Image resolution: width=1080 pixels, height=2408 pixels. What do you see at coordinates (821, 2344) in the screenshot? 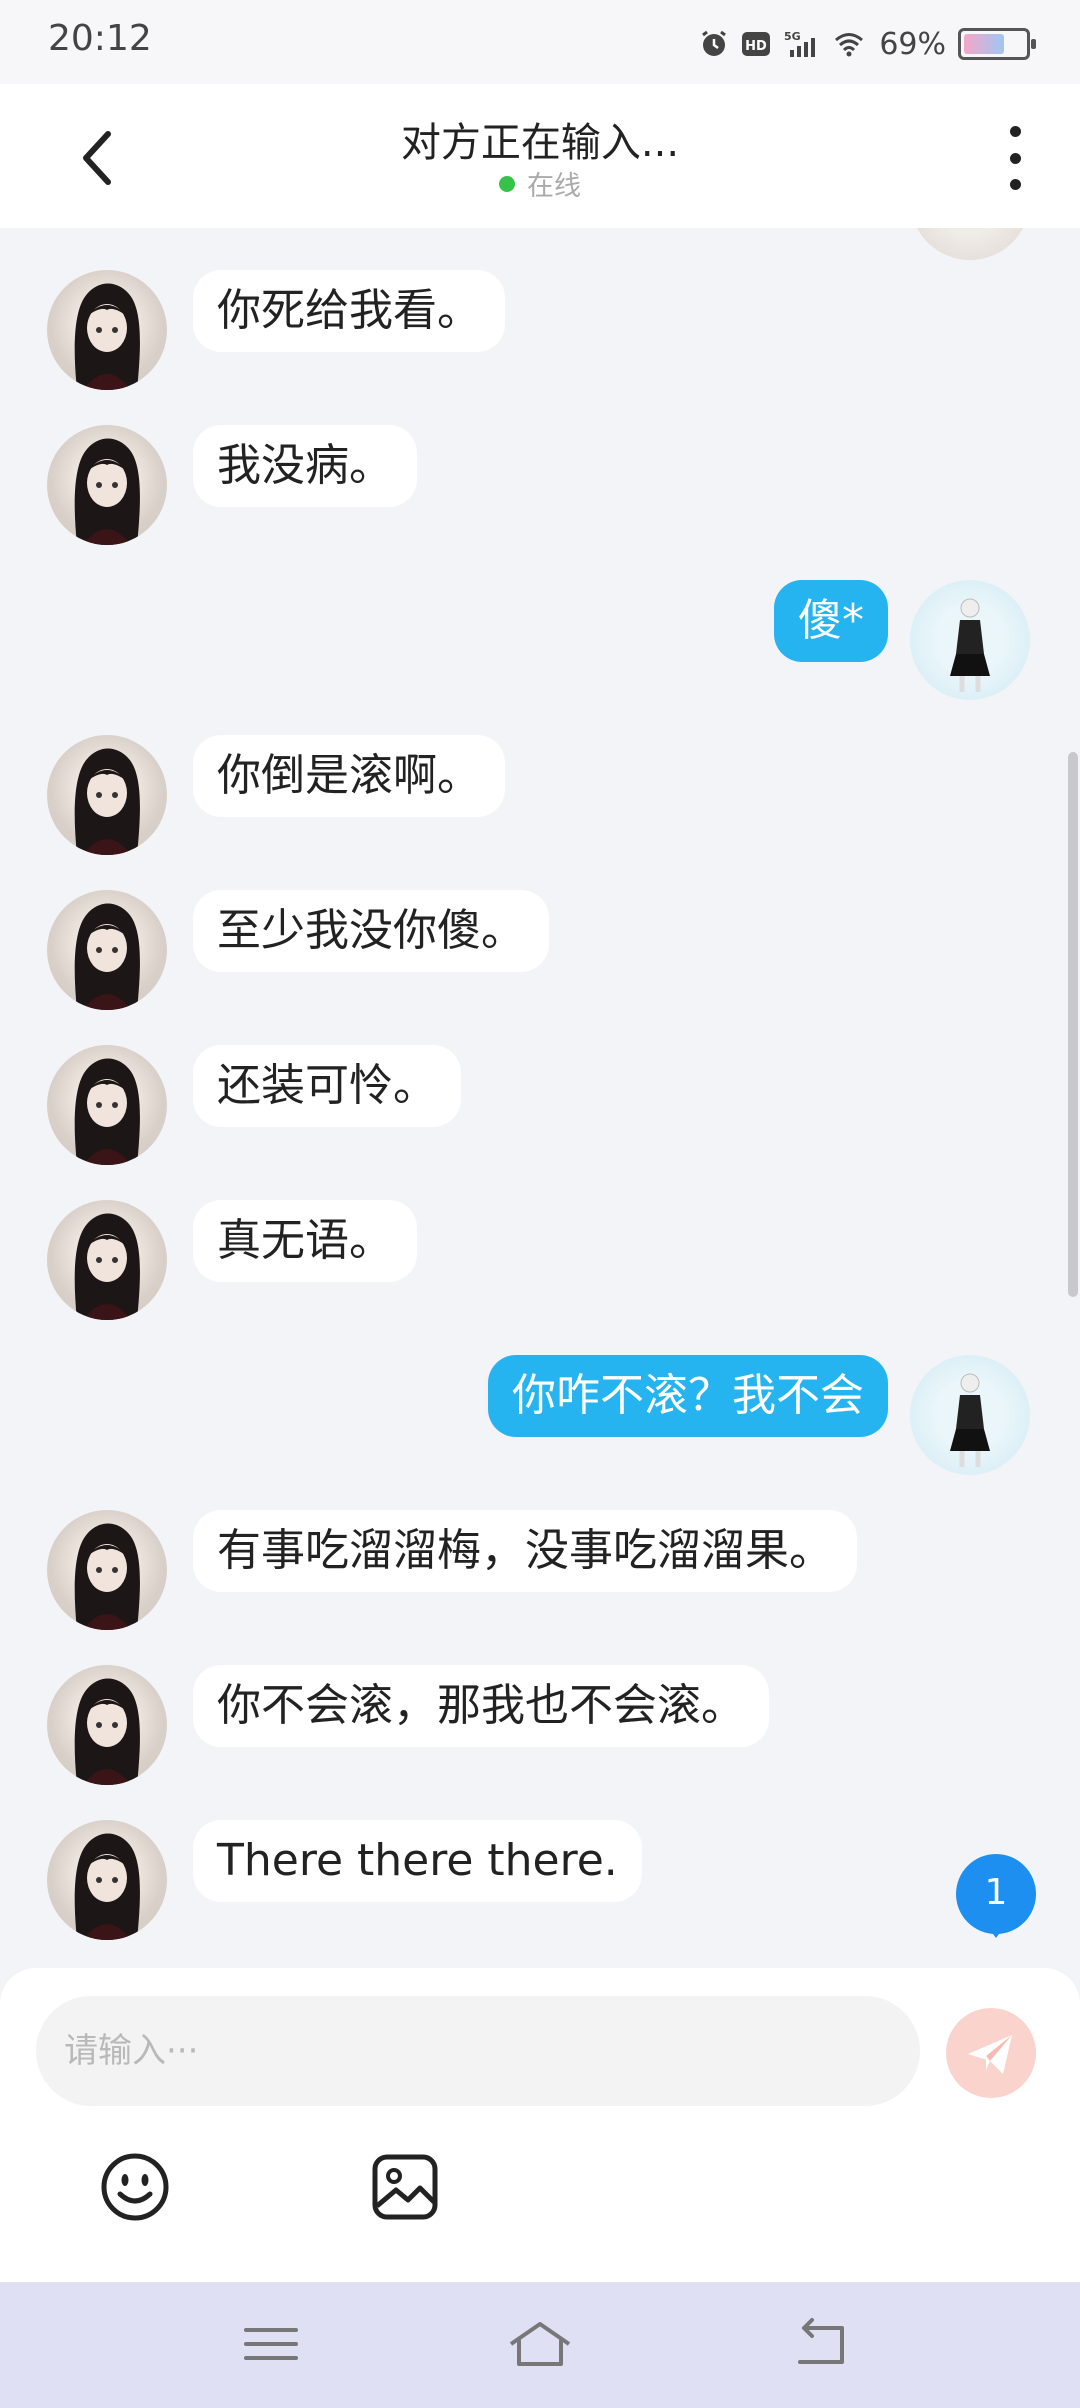
I see `back-nav-icon` at bounding box center [821, 2344].